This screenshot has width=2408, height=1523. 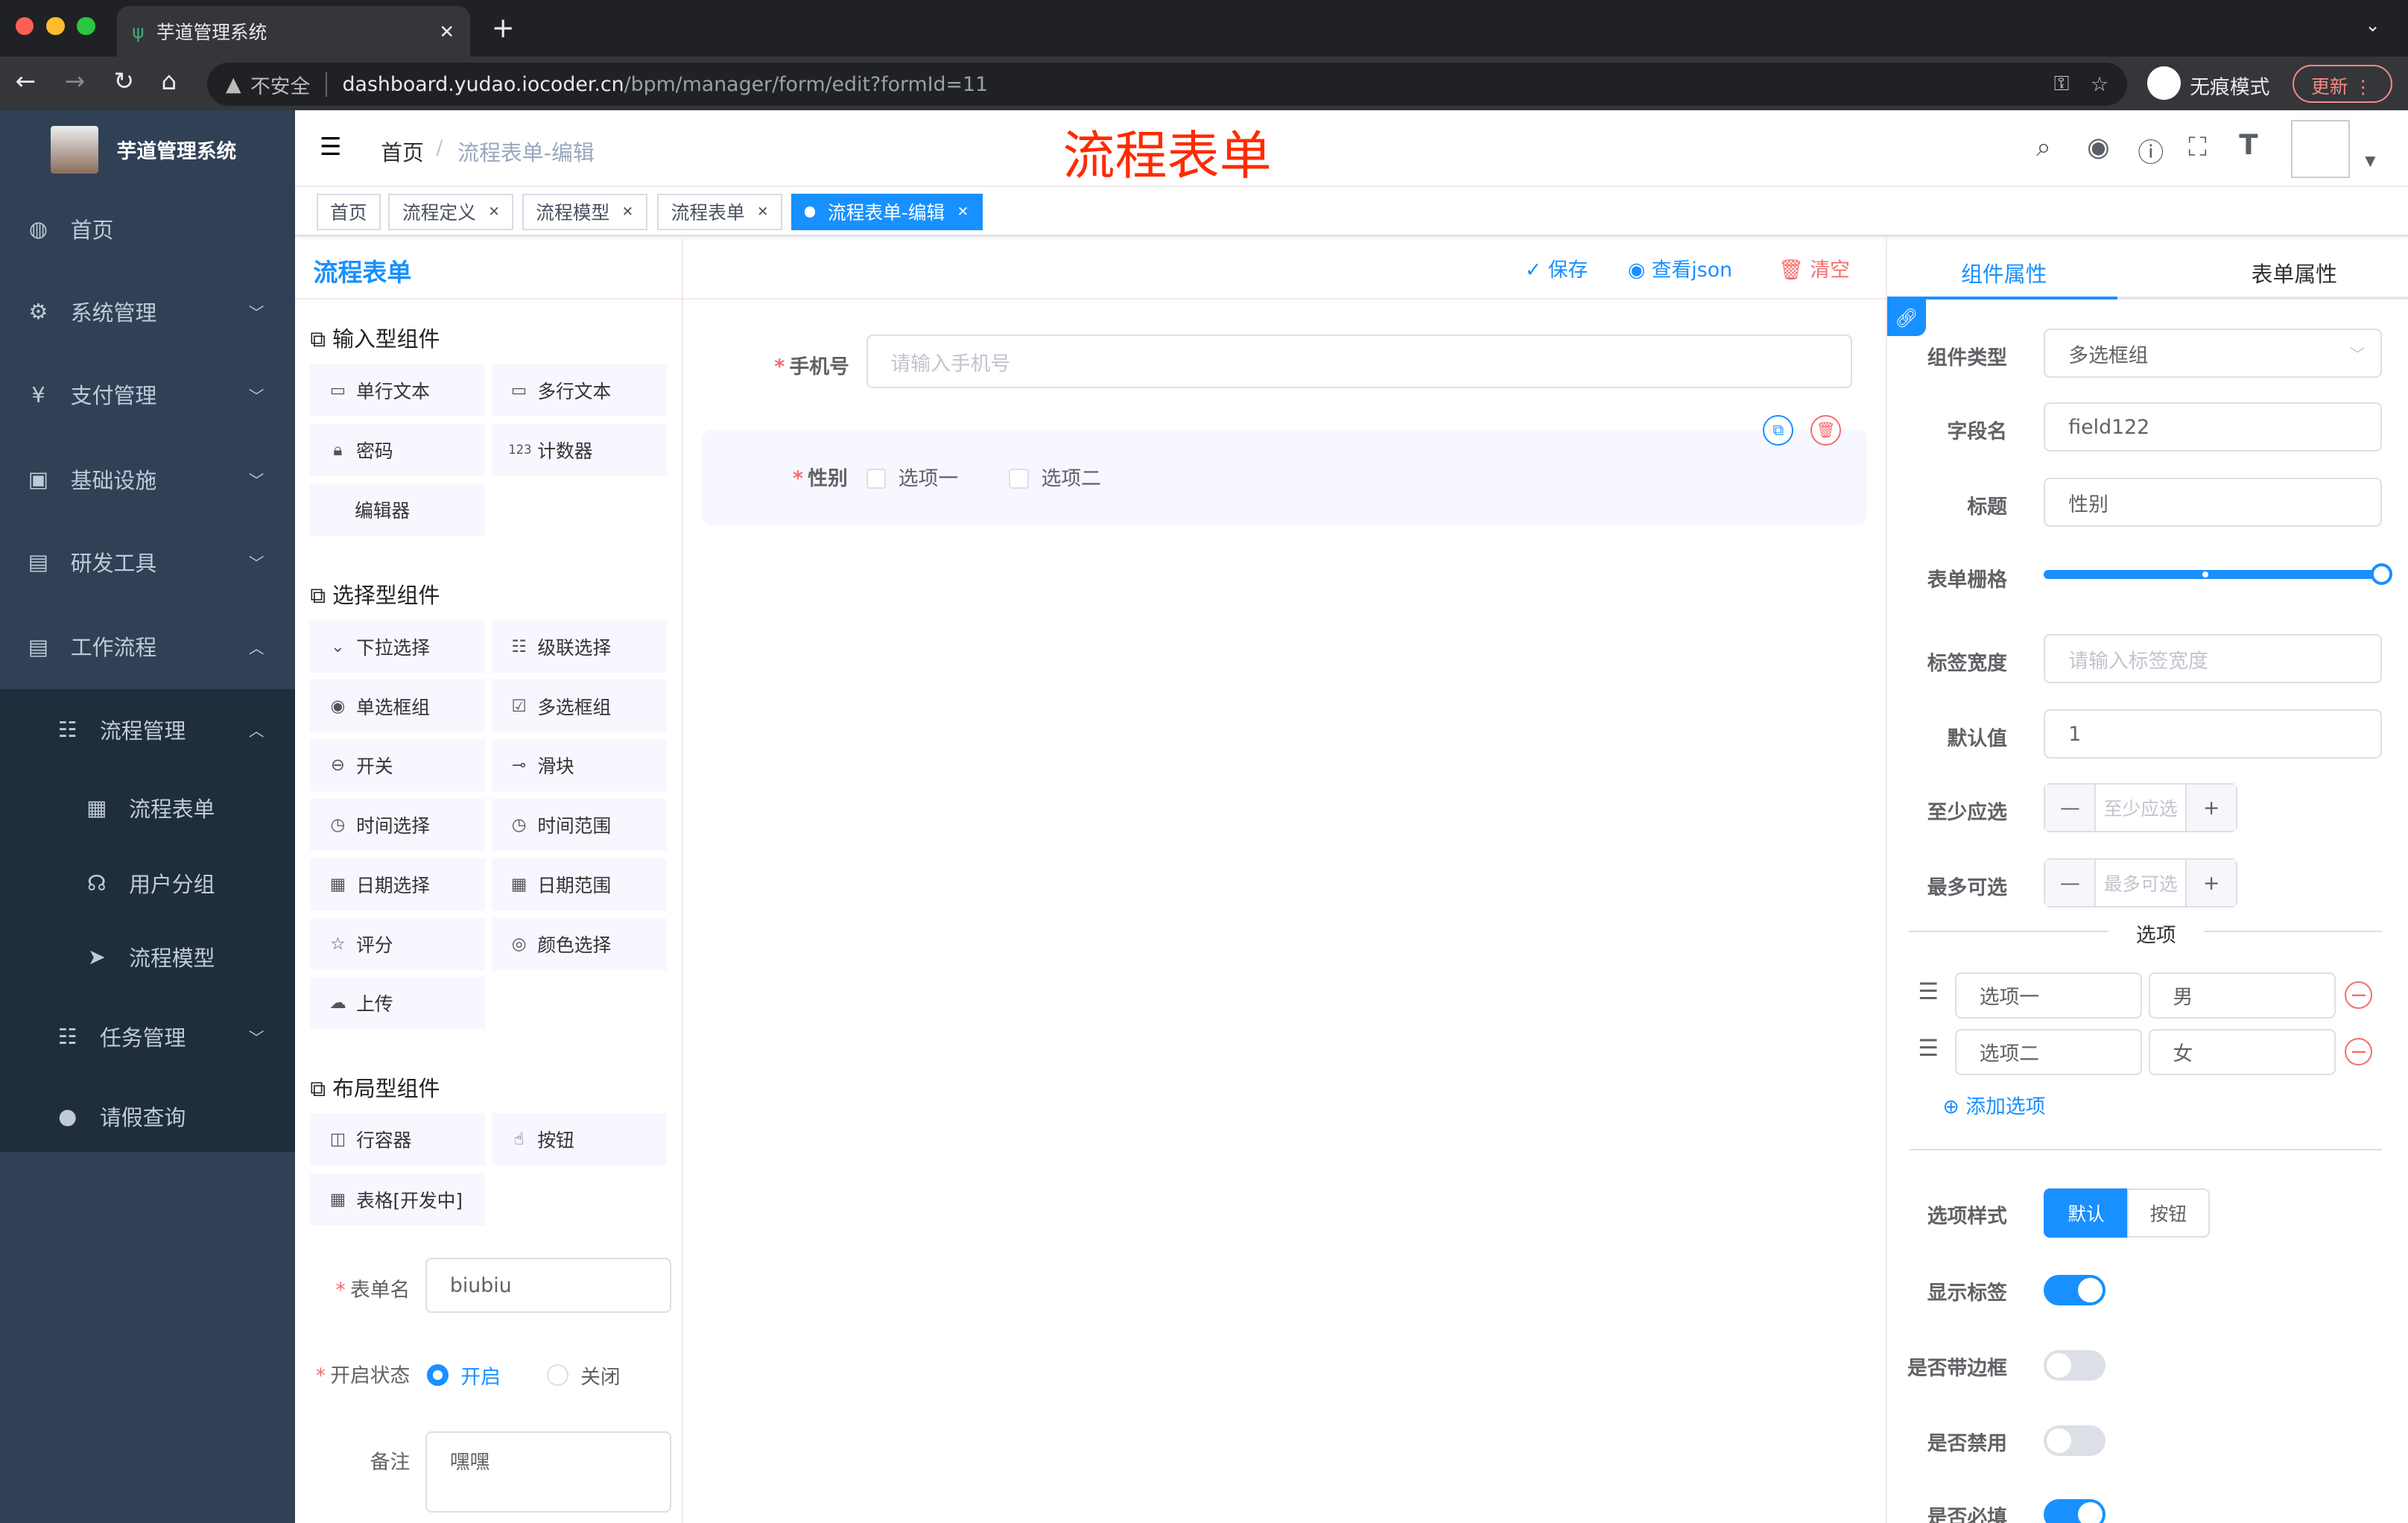 I want to click on sidebar-item-user-group: ☊ 用户分组, so click(x=147, y=884).